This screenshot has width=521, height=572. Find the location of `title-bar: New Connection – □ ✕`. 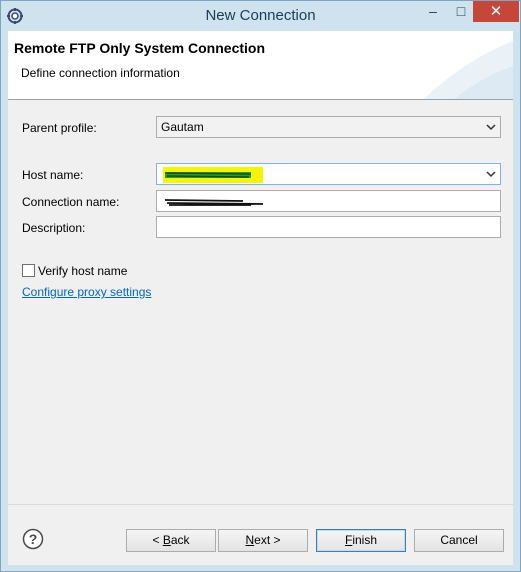

title-bar: New Connection – □ ✕ is located at coordinates (260, 16).